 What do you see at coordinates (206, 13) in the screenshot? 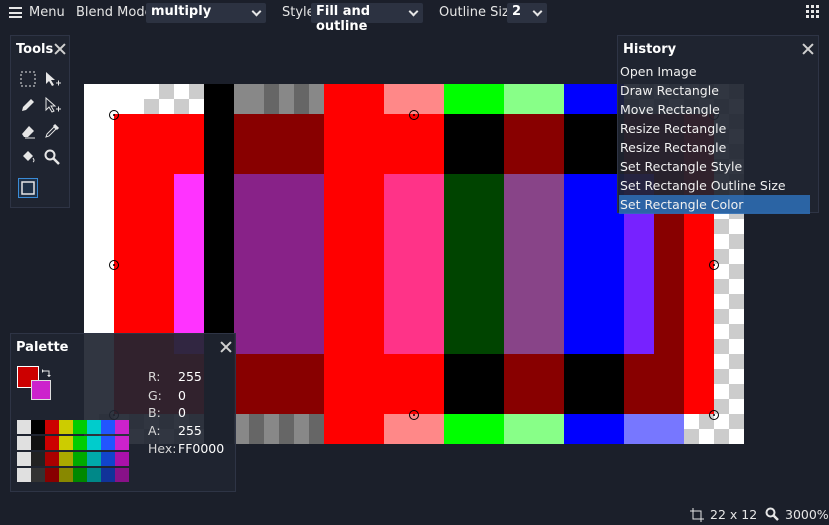
I see `blend-mode-select: multiply` at bounding box center [206, 13].